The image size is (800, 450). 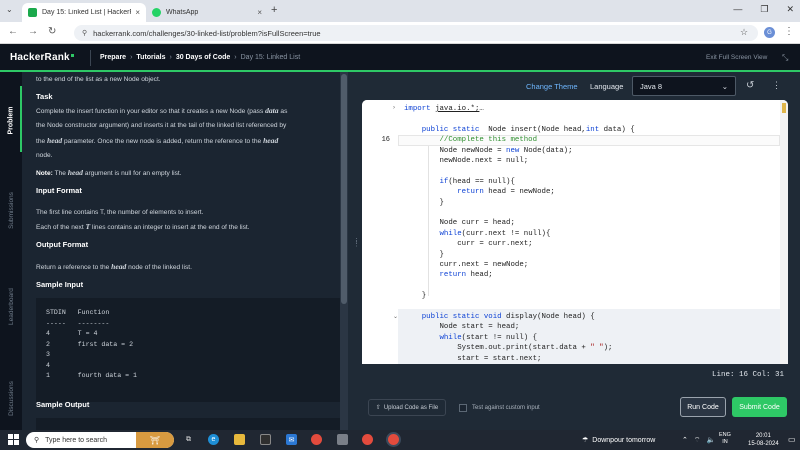 I want to click on reload-icon: ↻, so click(x=52, y=31).